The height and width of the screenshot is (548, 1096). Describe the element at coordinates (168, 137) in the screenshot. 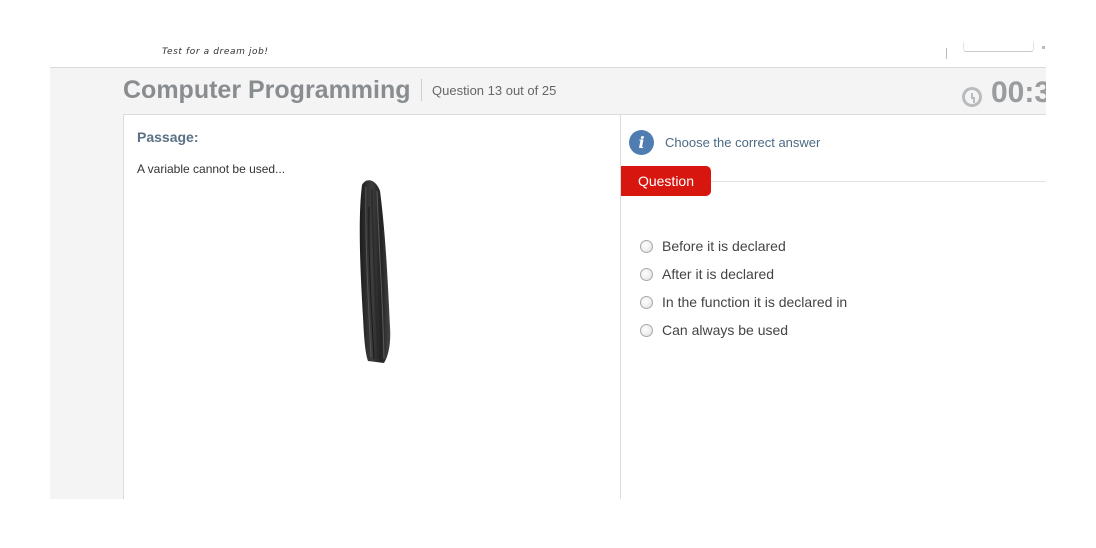

I see `passage-heading: Passage:` at that location.